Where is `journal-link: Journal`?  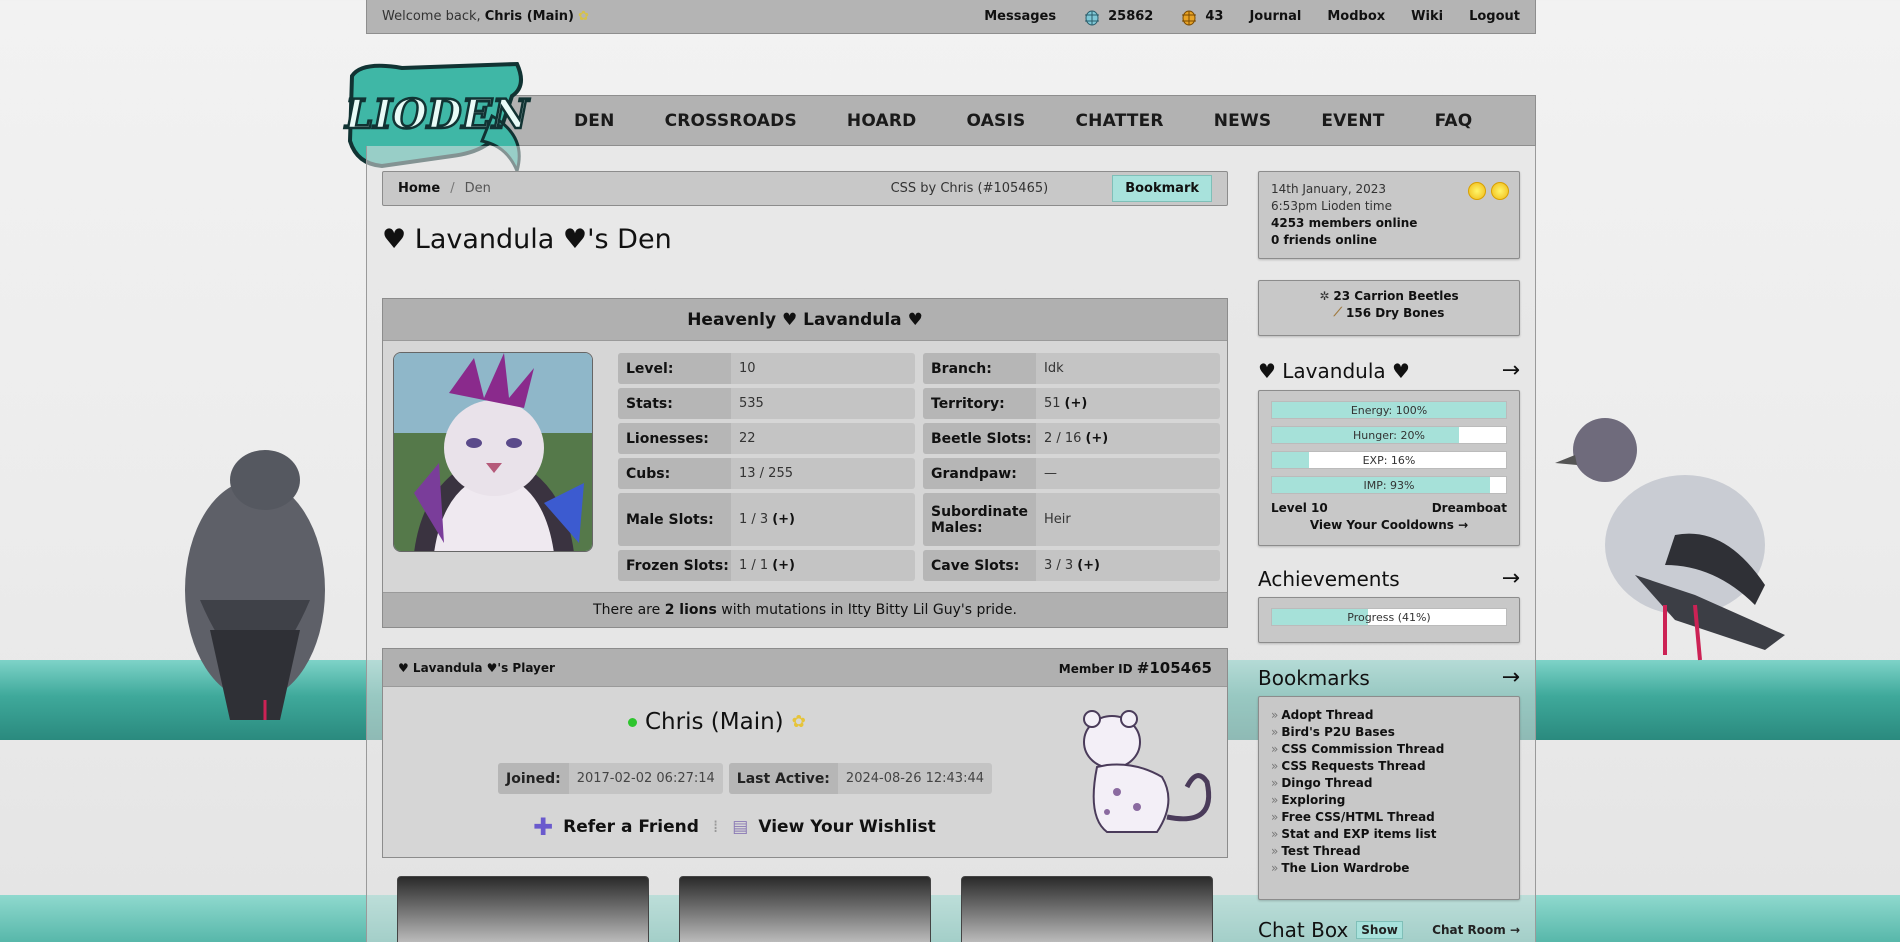
journal-link: Journal is located at coordinates (1275, 16).